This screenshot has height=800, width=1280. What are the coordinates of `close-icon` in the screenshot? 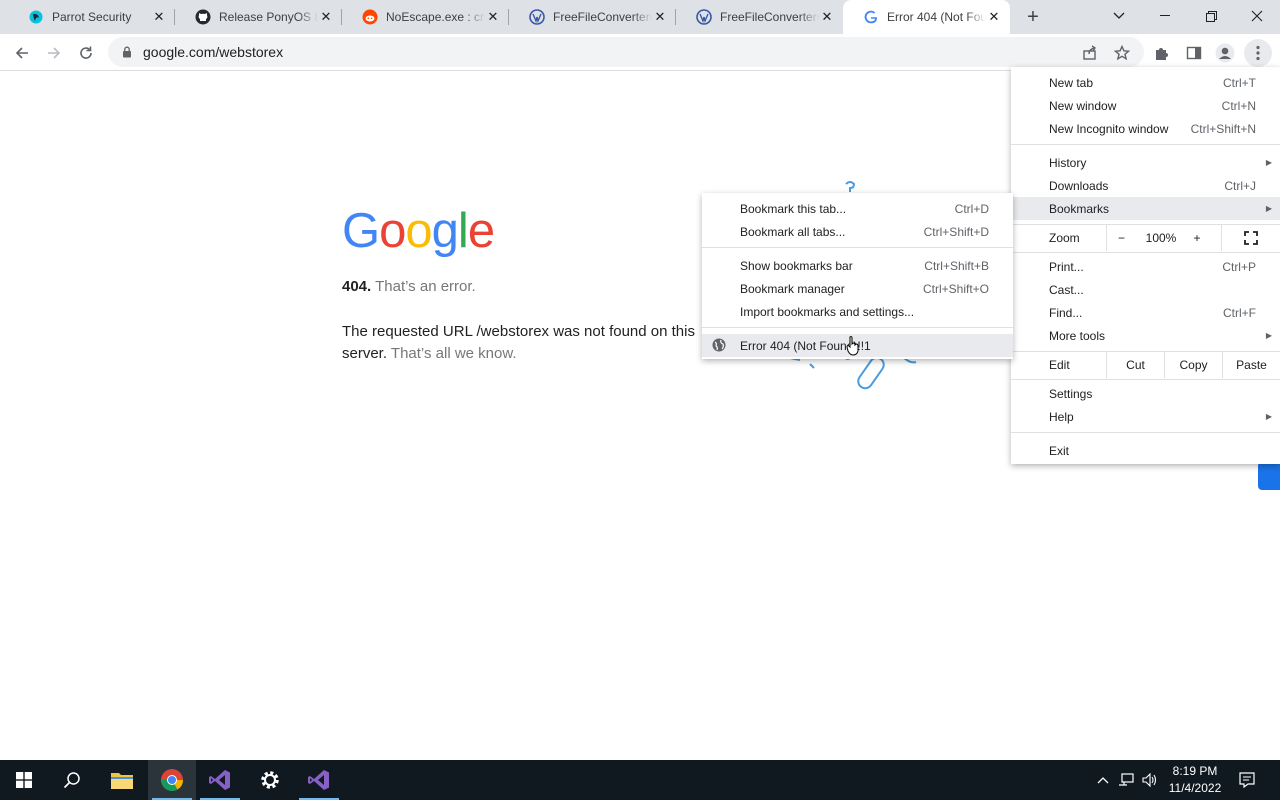 It's located at (1257, 16).